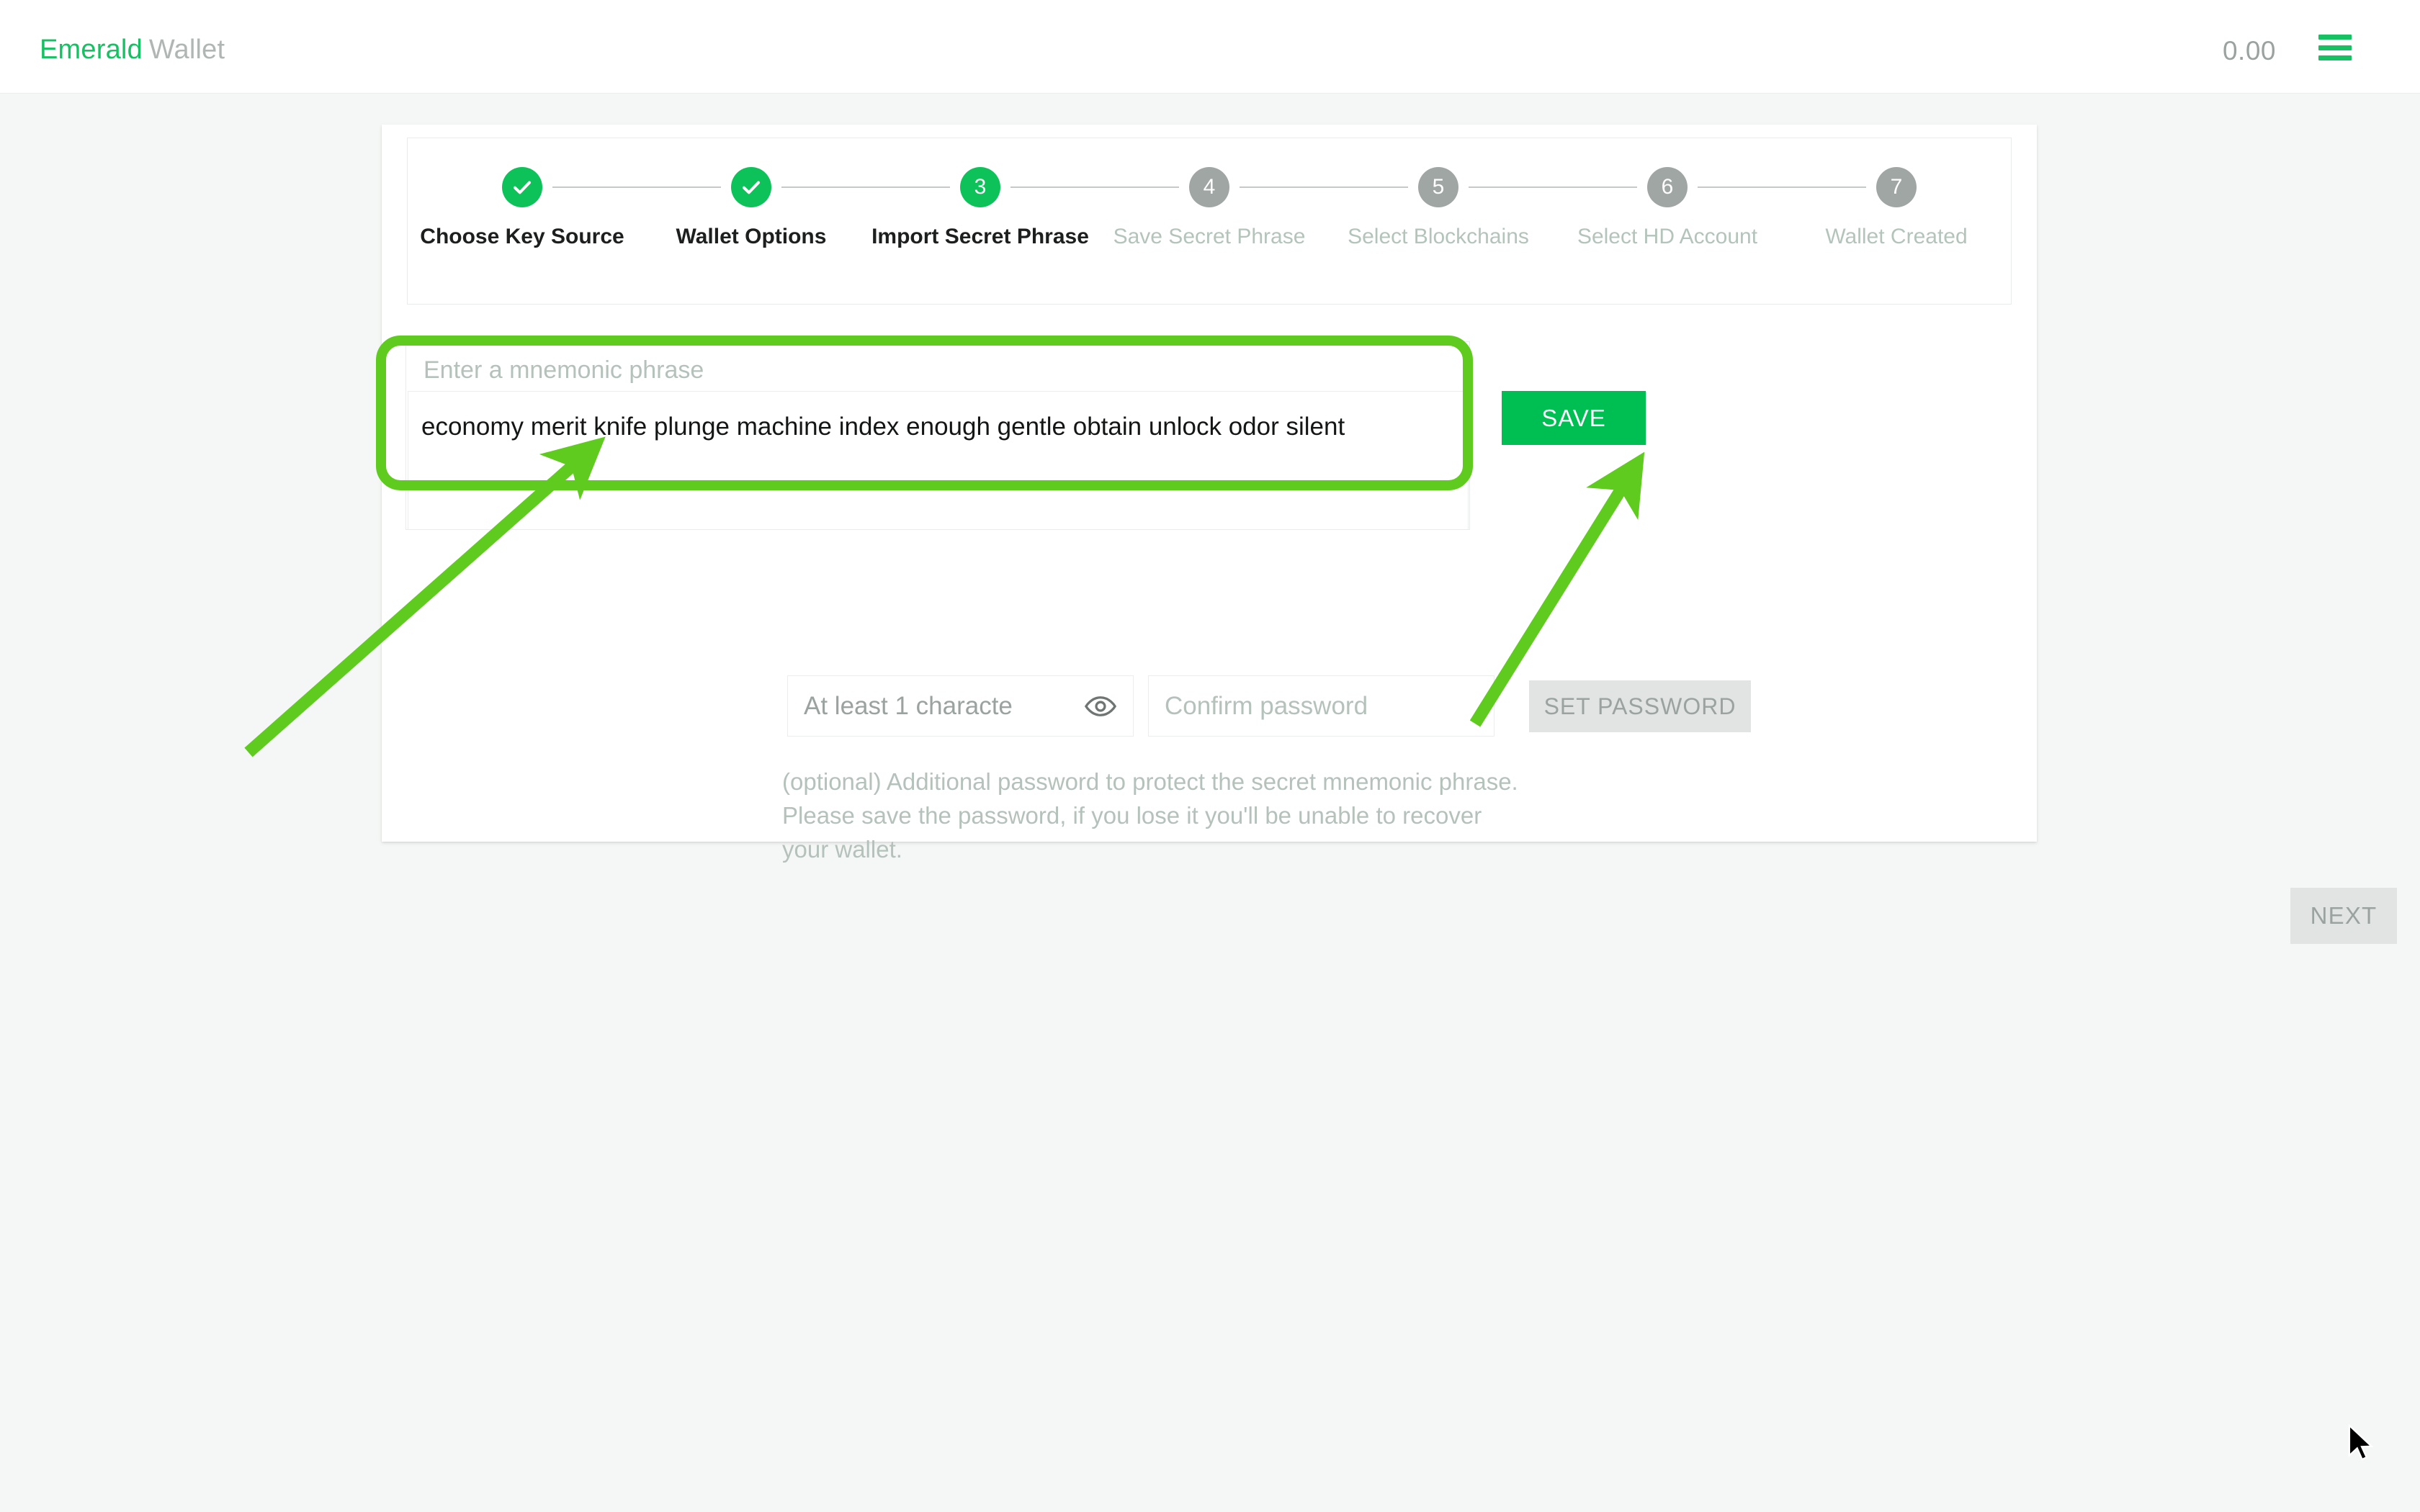  I want to click on stepper-step-6: 6 Select HD Account, so click(1709, 208).